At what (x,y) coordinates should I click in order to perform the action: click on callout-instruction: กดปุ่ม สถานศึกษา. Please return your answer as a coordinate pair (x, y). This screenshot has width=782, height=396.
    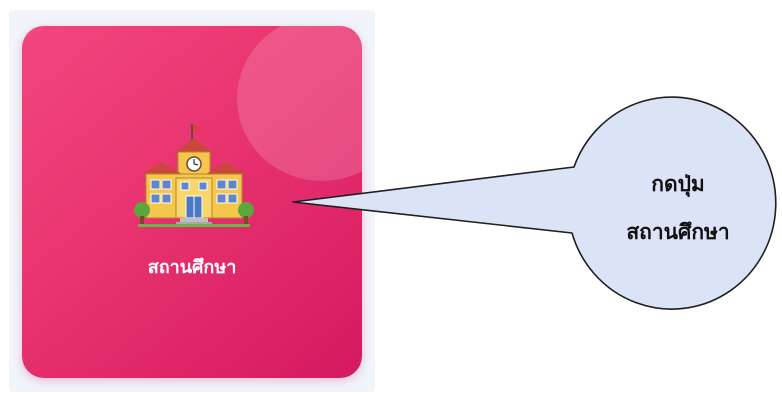
    Looking at the image, I should click on (678, 208).